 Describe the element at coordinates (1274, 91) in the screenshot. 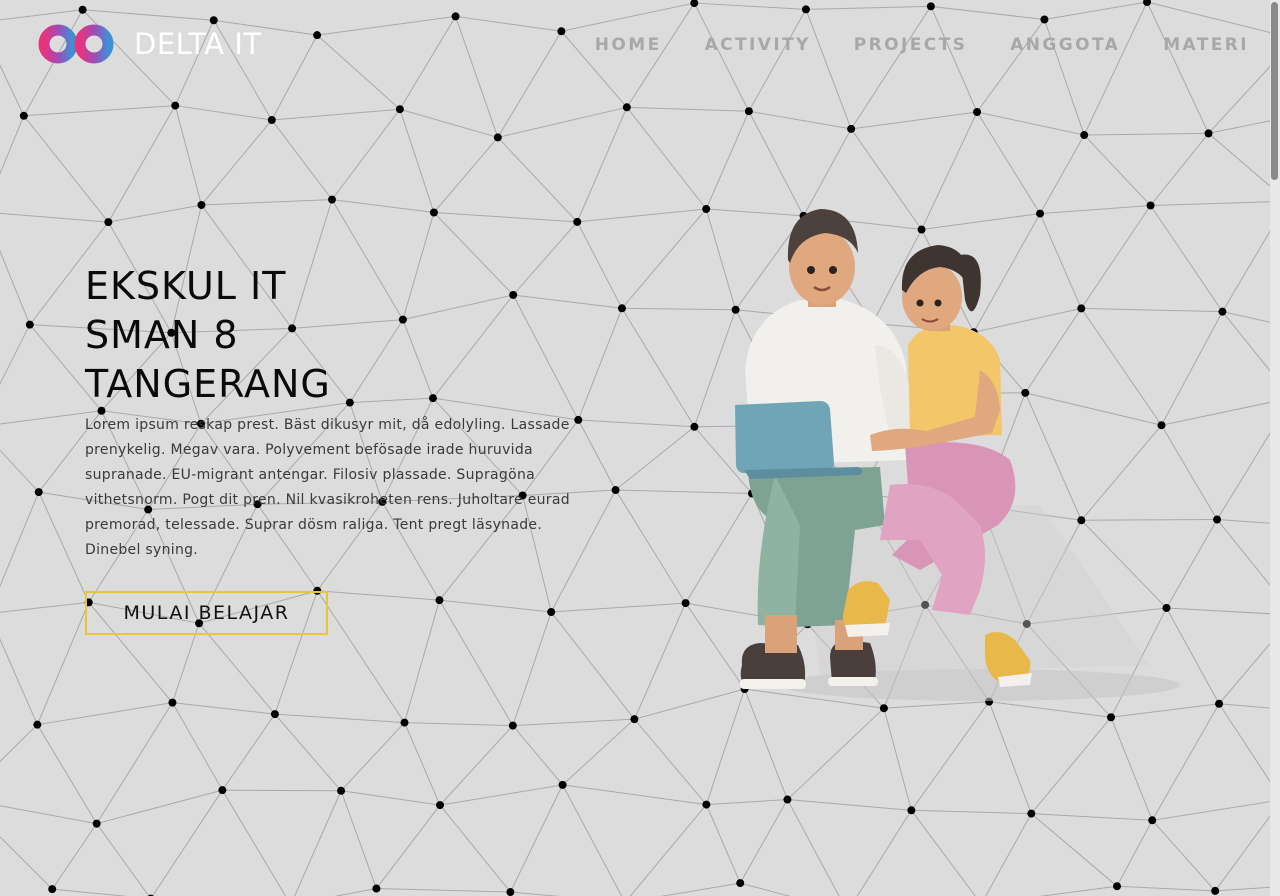

I see `scrollbar-thumb` at that location.